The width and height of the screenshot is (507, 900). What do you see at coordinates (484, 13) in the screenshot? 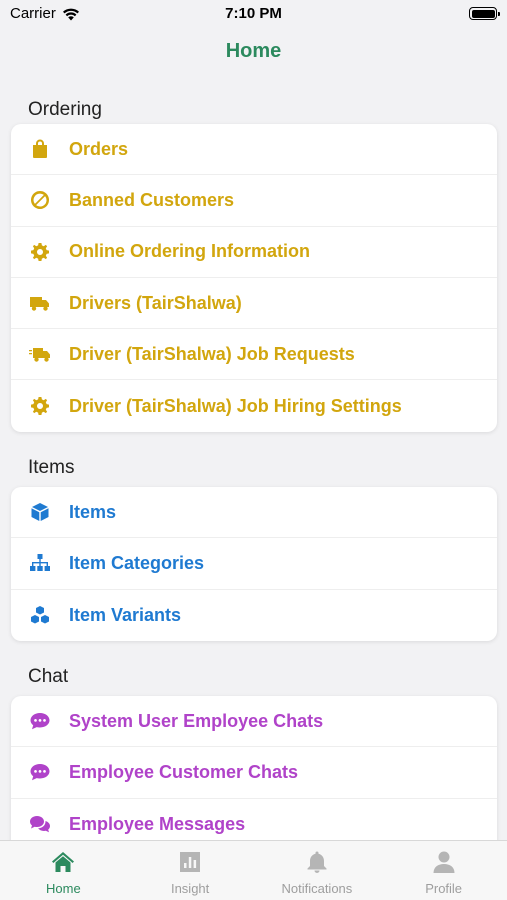
I see `battery-icon` at bounding box center [484, 13].